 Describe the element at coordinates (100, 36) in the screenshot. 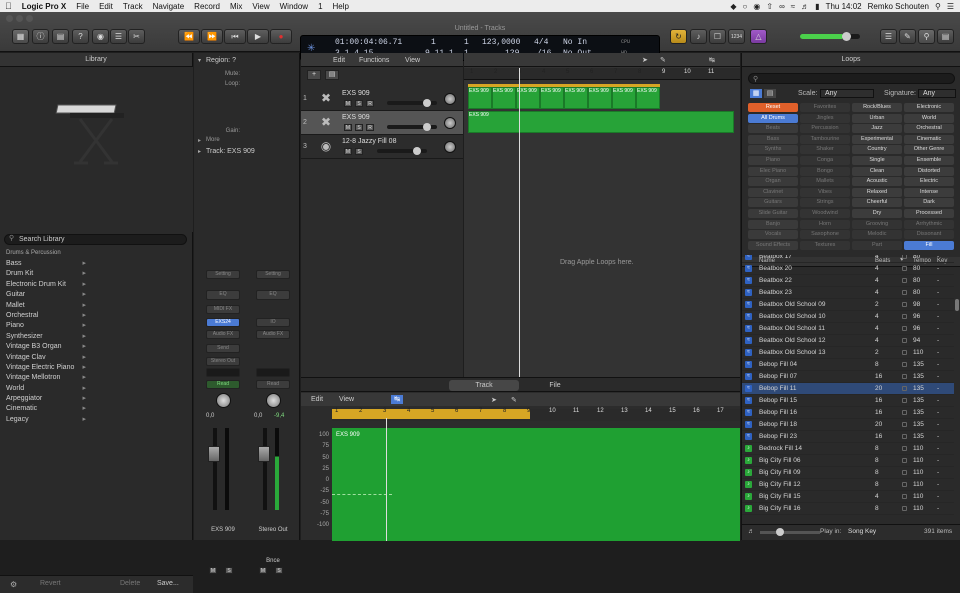

I see `smart-controls-button: ◉` at that location.